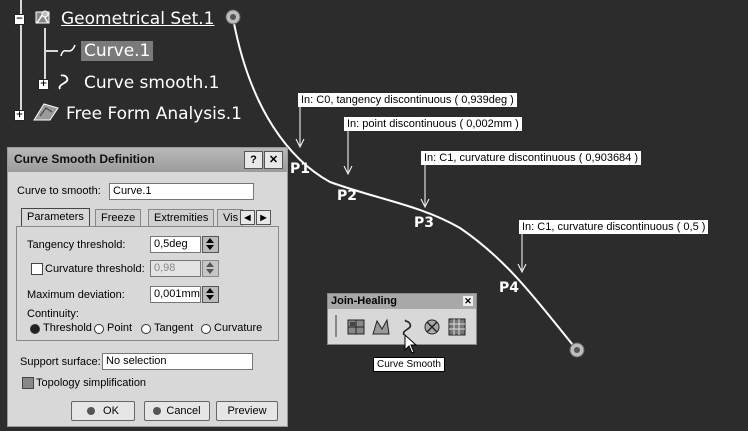 The height and width of the screenshot is (431, 748). Describe the element at coordinates (433, 124) in the screenshot. I see `annotation-p2: In: point discontinuous ( 0,002mm )` at that location.